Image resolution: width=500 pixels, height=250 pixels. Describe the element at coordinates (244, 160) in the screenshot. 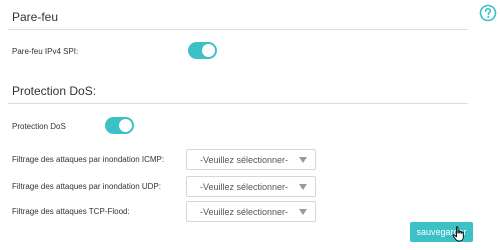

I see `icmp-filter-value: -Veuillez sélectionner-` at that location.